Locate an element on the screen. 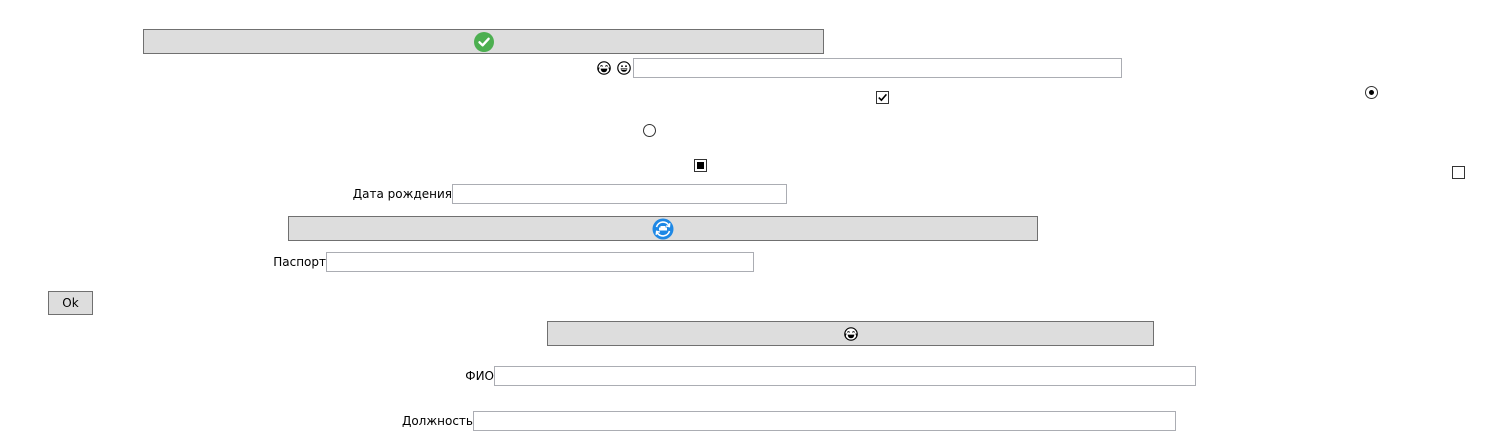  full-name-label: ФИО is located at coordinates (479, 376).